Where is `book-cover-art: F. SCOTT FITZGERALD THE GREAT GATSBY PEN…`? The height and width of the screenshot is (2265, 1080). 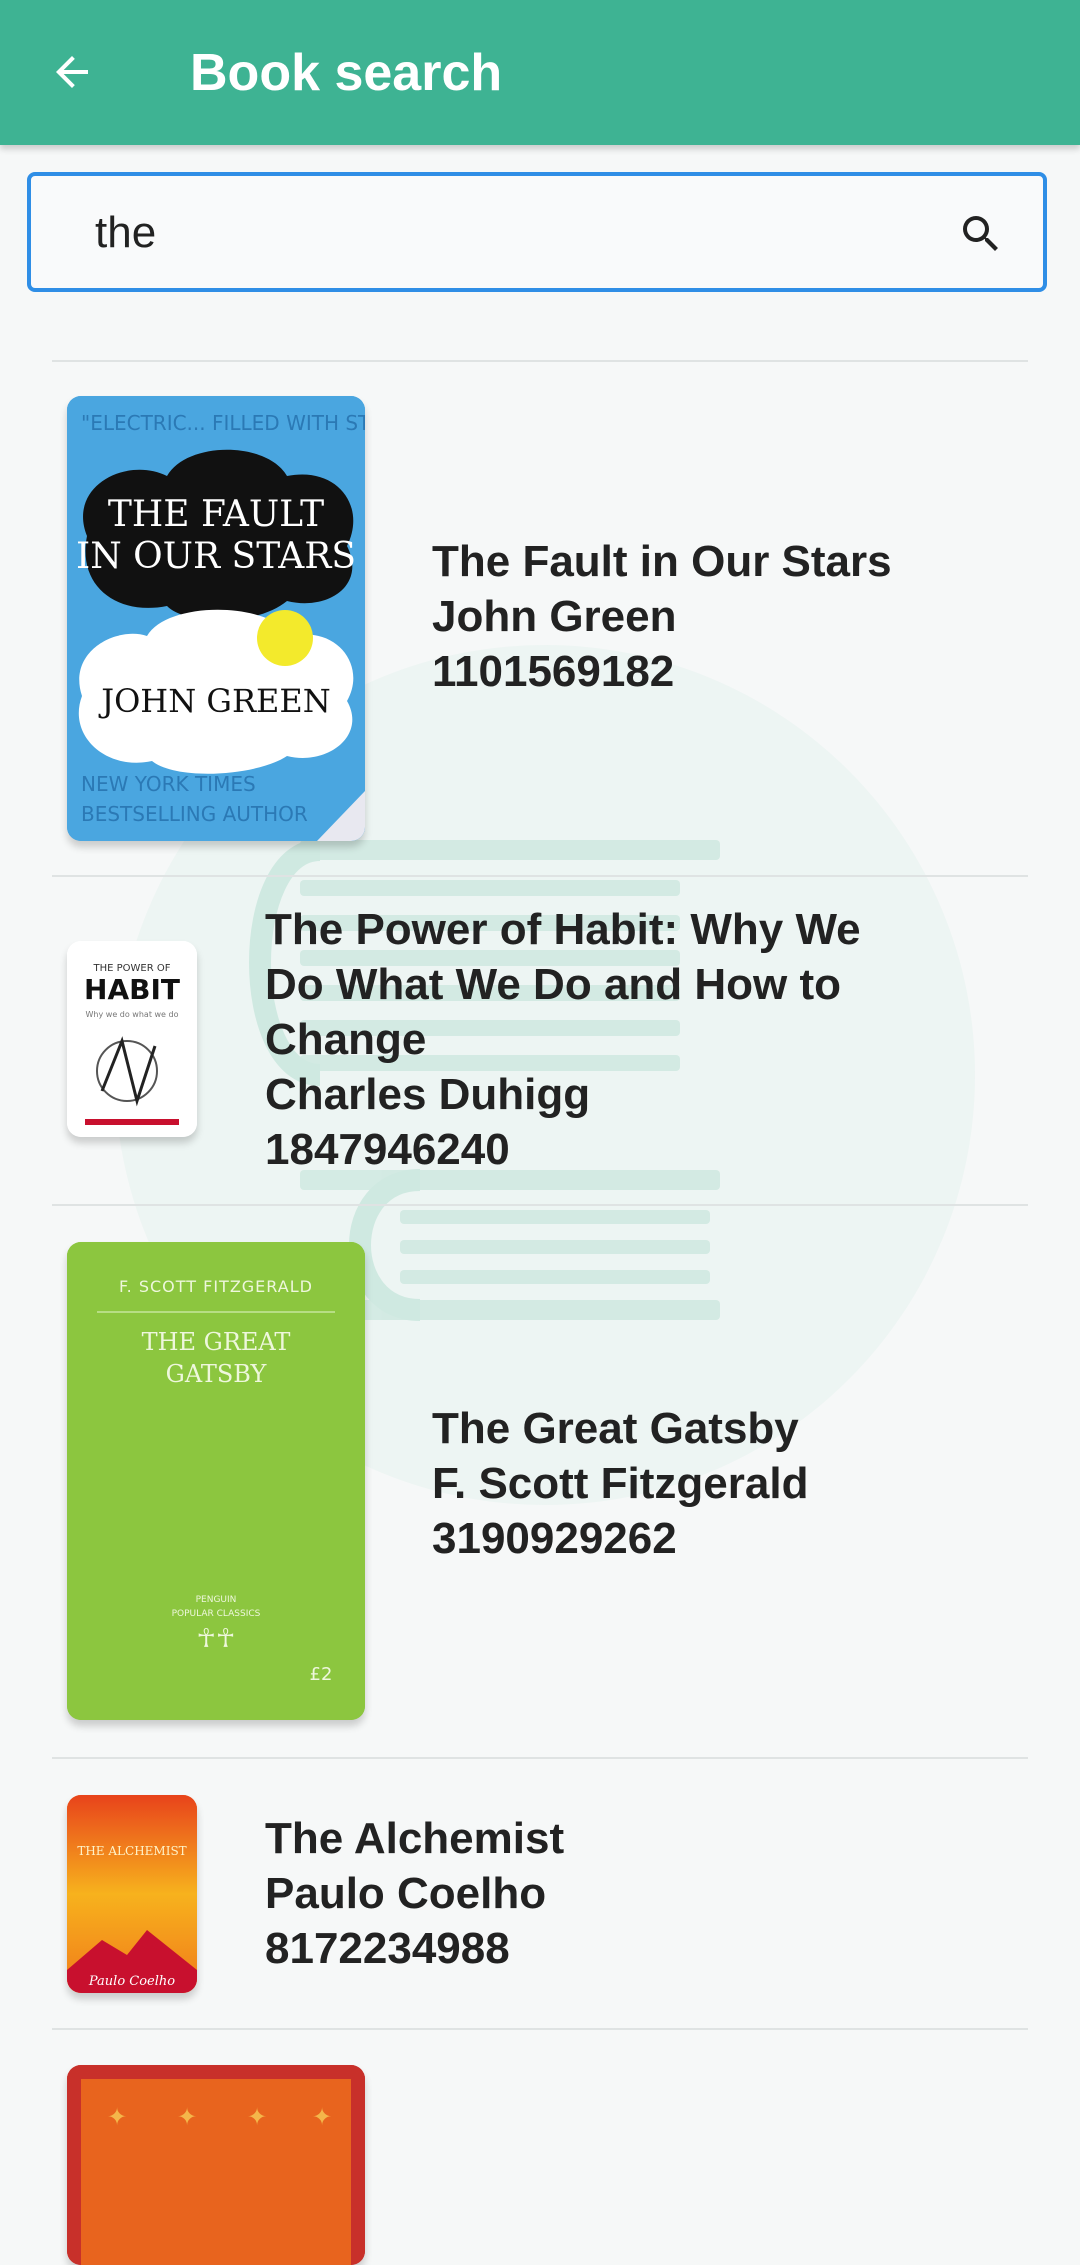 book-cover-art: F. SCOTT FITZGERALD THE GREAT GATSBY PEN… is located at coordinates (216, 1481).